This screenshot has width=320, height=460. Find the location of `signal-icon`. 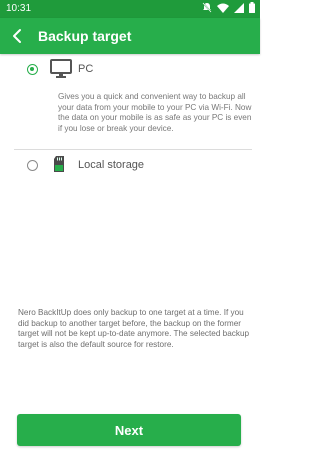

signal-icon is located at coordinates (239, 7).